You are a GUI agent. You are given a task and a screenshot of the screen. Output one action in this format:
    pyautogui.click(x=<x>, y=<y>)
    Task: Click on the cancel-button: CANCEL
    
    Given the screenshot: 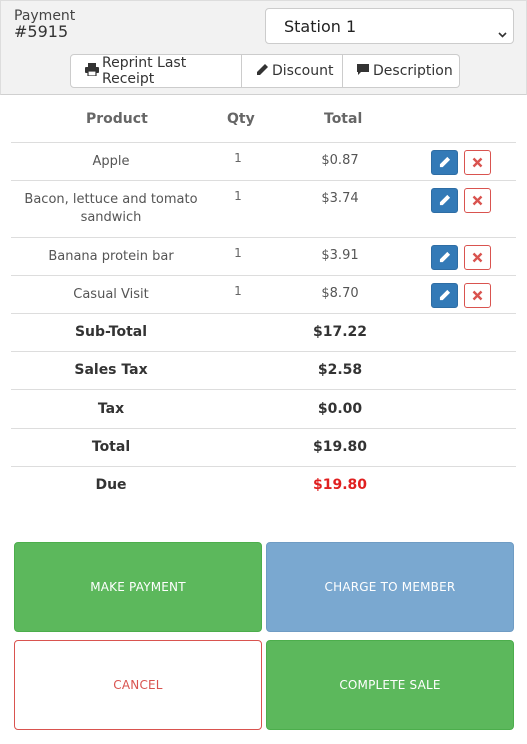 What is the action you would take?
    pyautogui.click(x=138, y=685)
    